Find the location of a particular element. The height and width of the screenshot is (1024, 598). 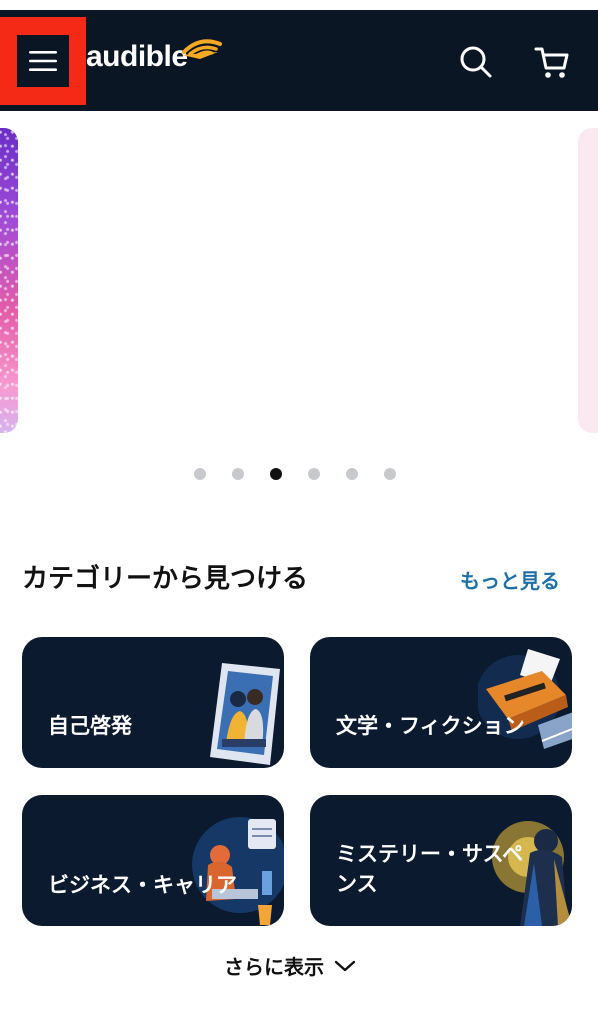

chevron-down-icon is located at coordinates (345, 965).